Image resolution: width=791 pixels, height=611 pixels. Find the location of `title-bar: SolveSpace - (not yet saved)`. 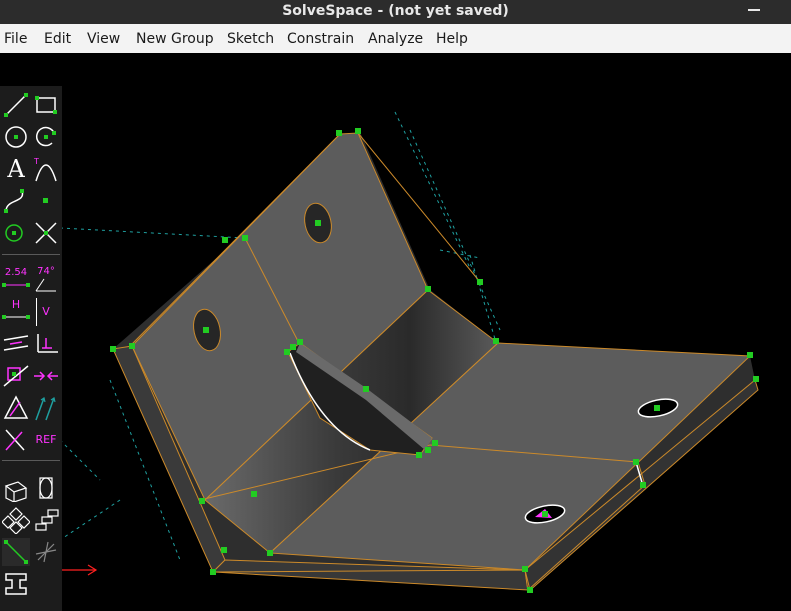

title-bar: SolveSpace - (not yet saved) is located at coordinates (395, 12).